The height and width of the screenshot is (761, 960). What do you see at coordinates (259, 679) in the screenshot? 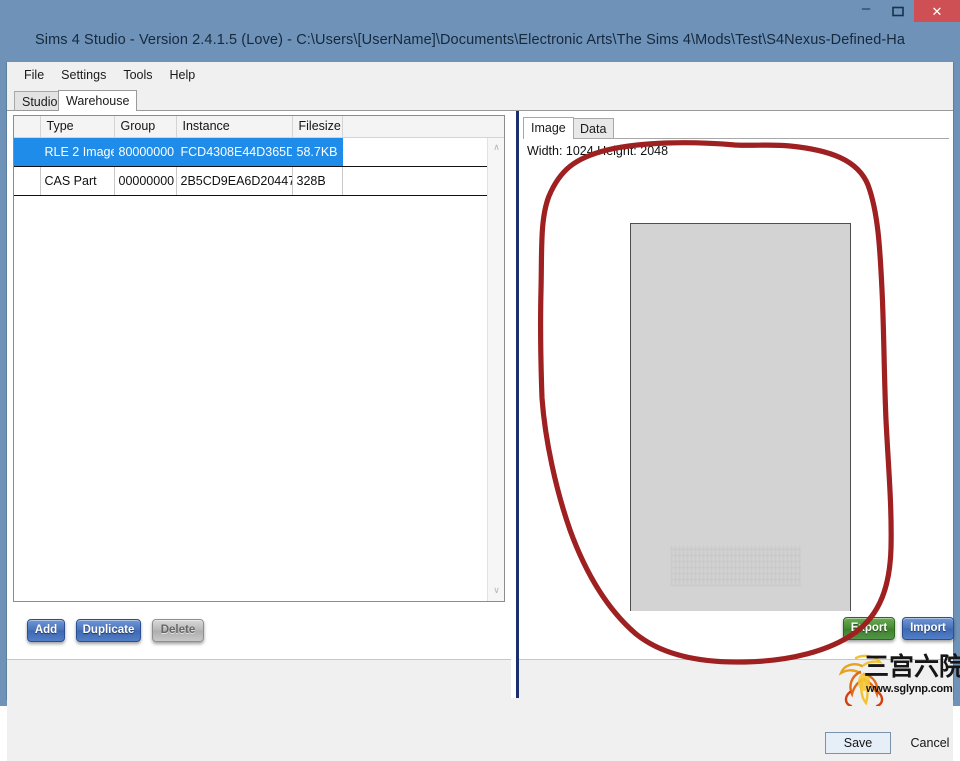
I see `left-pane-footer` at bounding box center [259, 679].